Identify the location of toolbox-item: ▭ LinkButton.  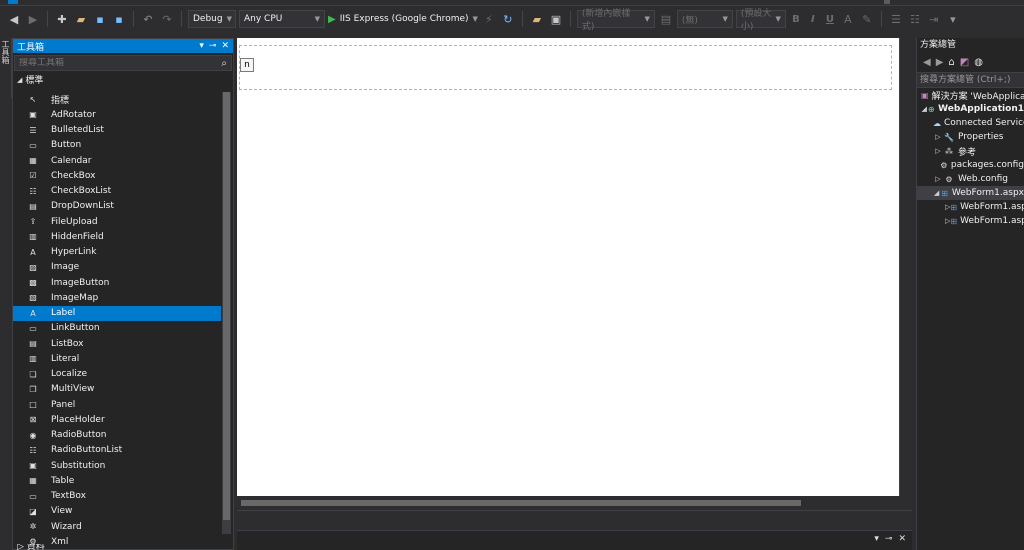
(117, 328).